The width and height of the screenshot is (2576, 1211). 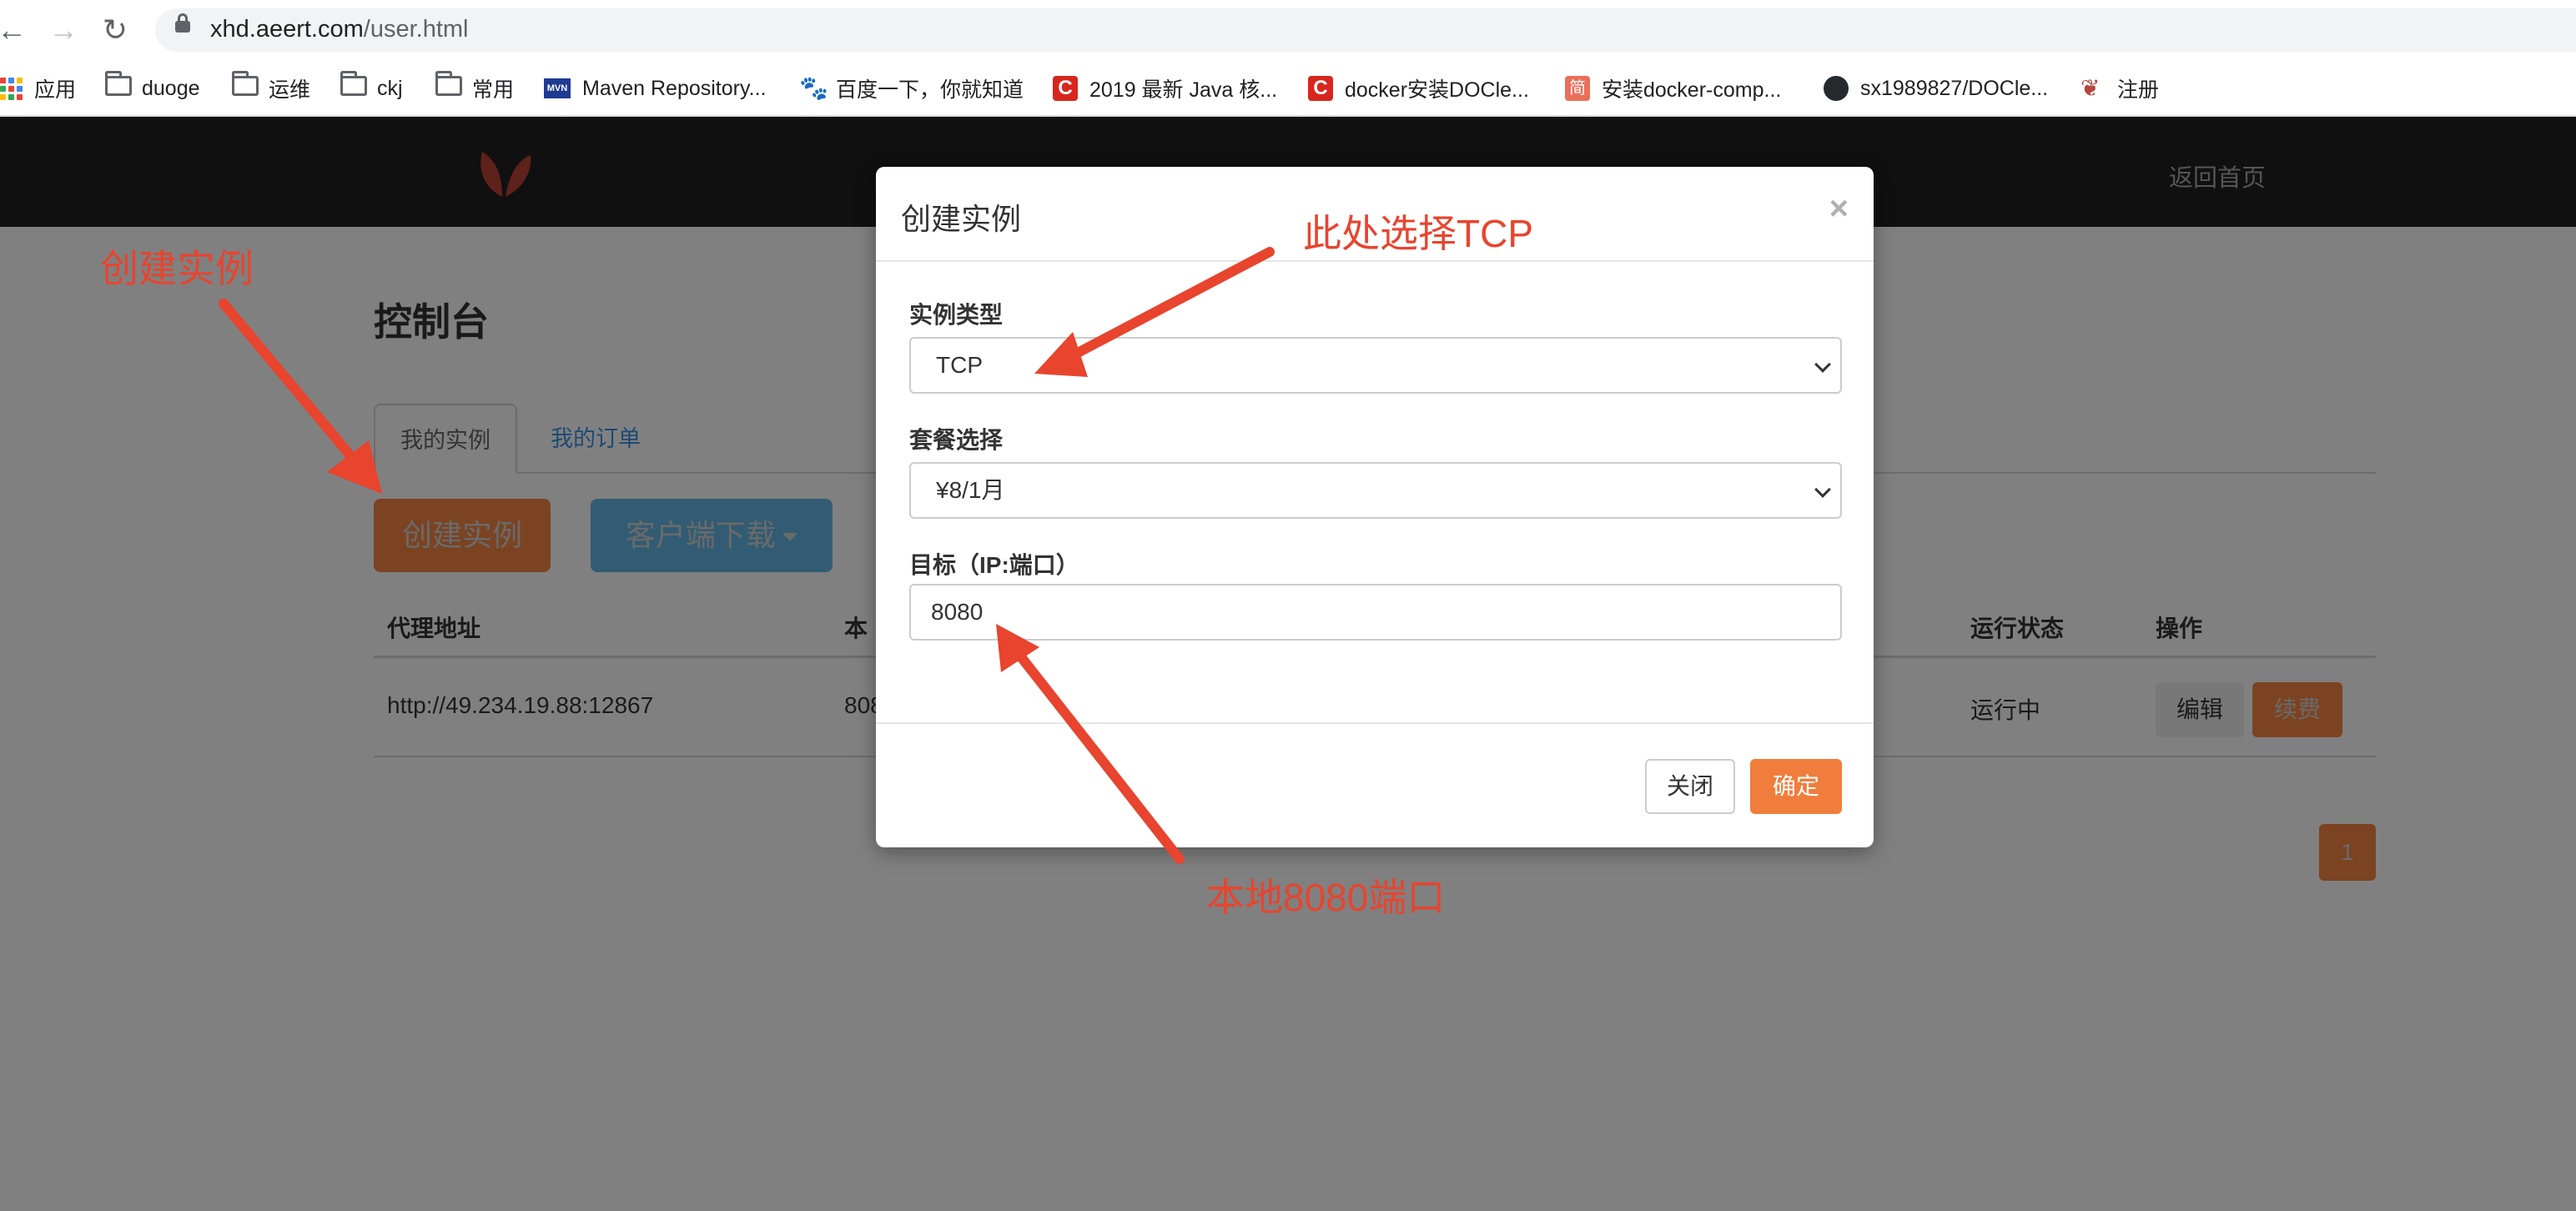 What do you see at coordinates (2005, 710) in the screenshot?
I see `cell-status: 运行中` at bounding box center [2005, 710].